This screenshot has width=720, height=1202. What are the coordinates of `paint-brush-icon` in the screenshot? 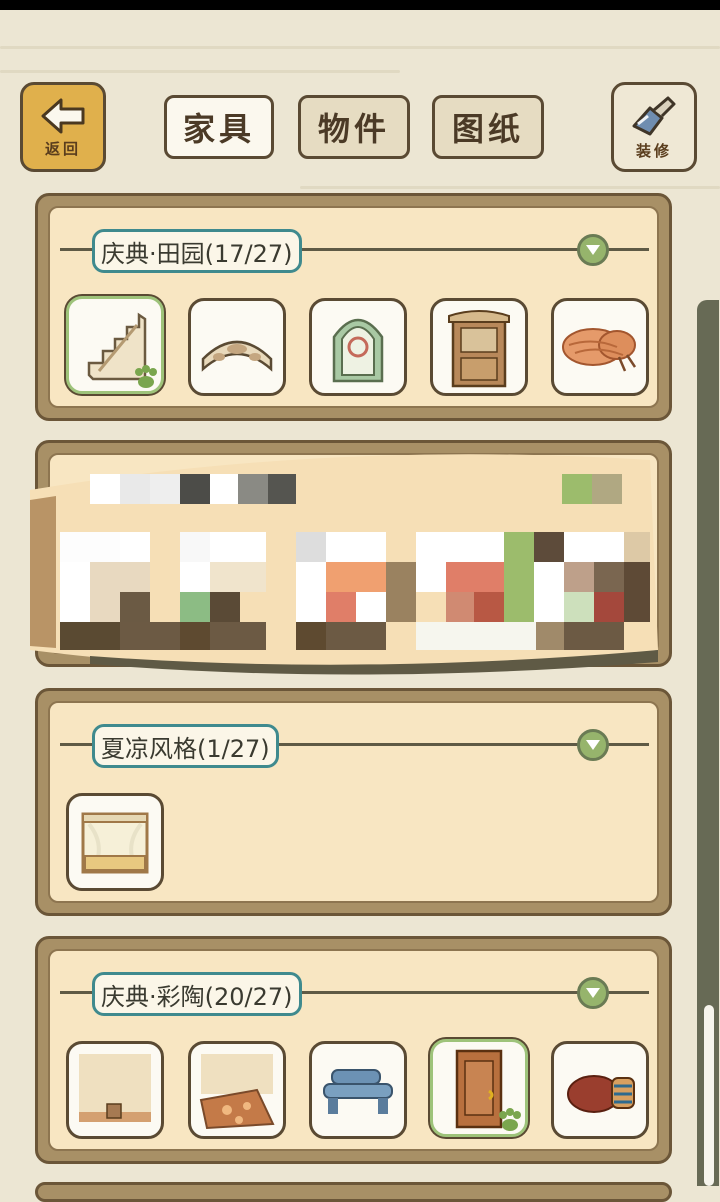 It's located at (654, 115).